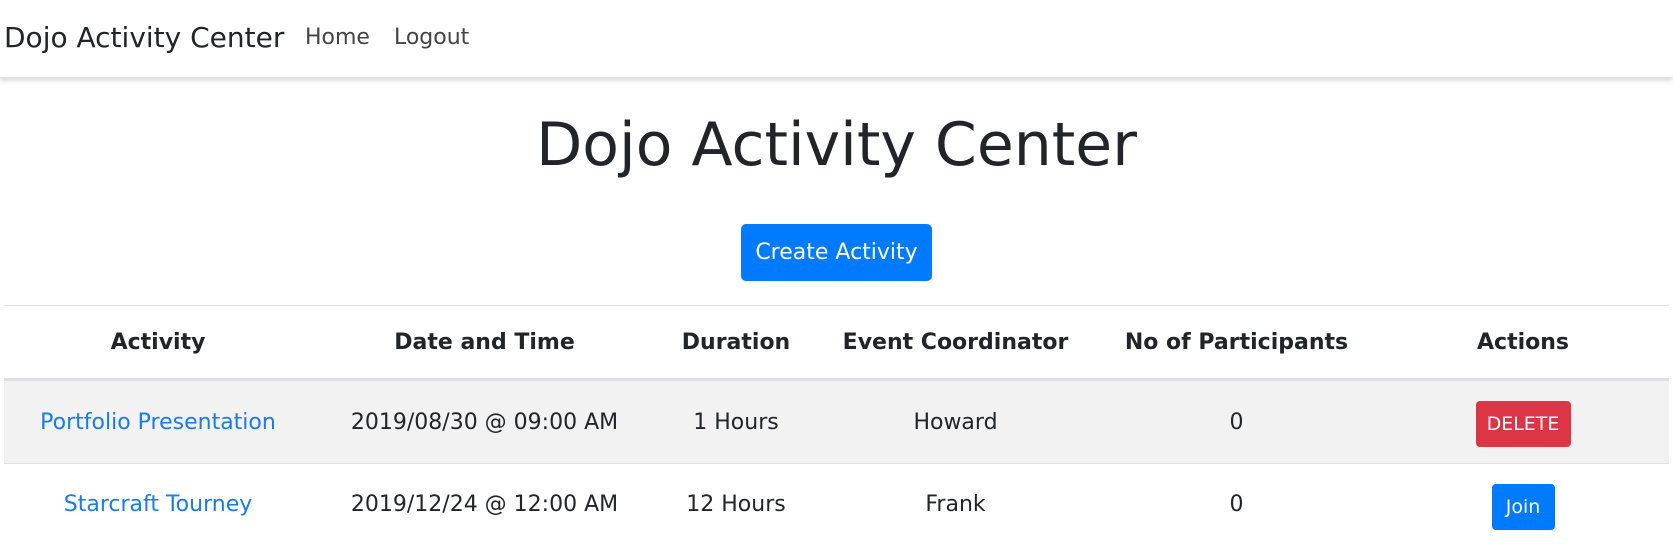 The image size is (1673, 544). Describe the element at coordinates (337, 38) in the screenshot. I see `nav-link-home: Home` at that location.